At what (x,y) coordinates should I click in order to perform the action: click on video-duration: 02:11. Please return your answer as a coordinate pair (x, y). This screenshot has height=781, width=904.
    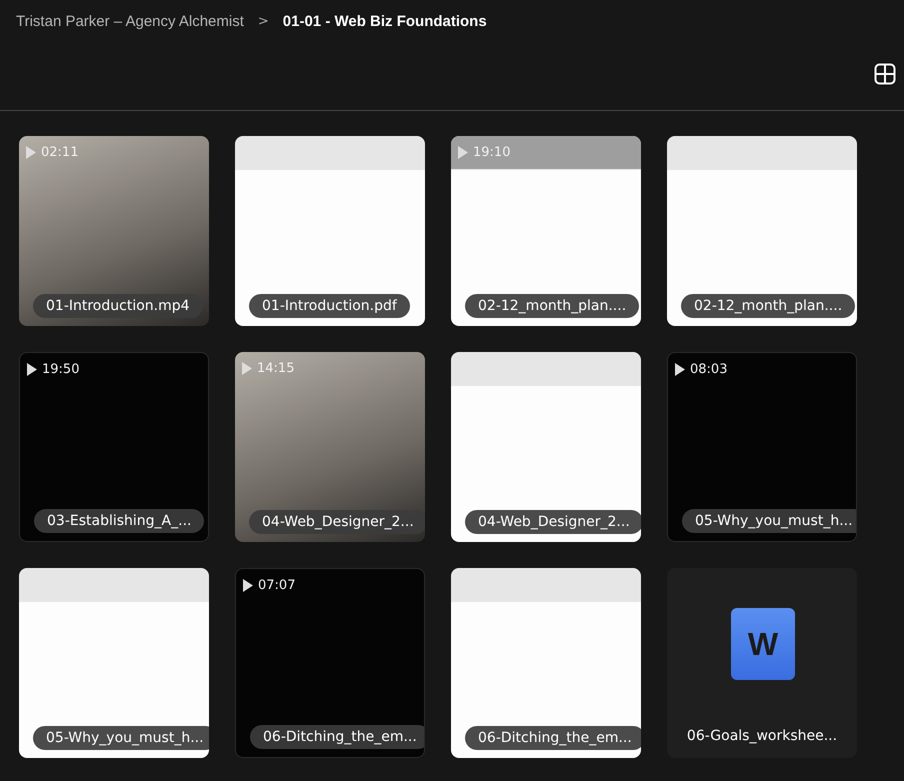
    Looking at the image, I should click on (59, 152).